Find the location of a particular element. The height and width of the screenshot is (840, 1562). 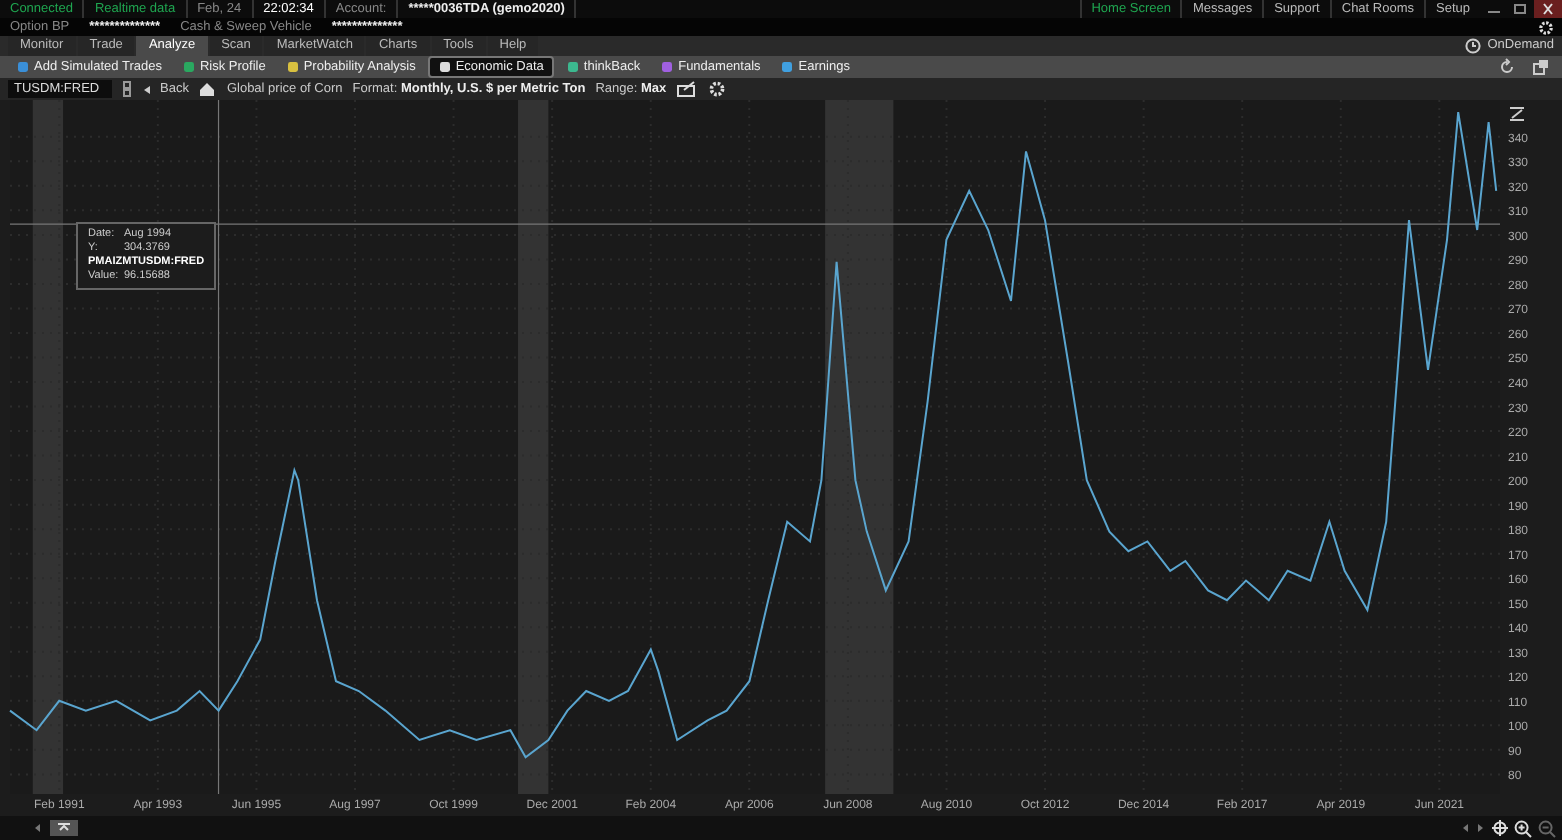

zoom-in-icon is located at coordinates (1523, 828).